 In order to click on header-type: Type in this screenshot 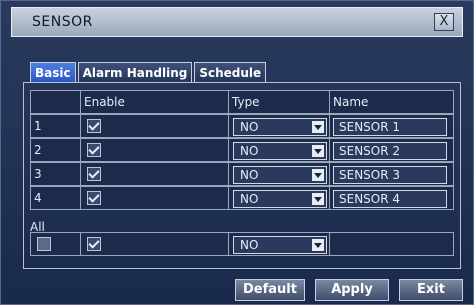, I will do `click(279, 102)`.